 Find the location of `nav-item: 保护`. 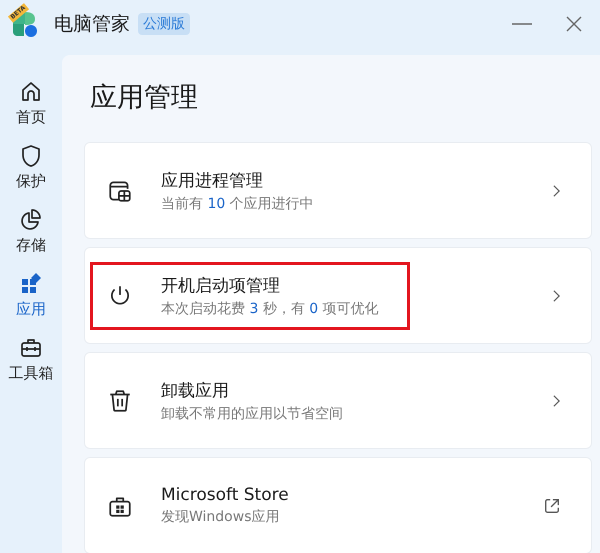

nav-item: 保护 is located at coordinates (31, 167).